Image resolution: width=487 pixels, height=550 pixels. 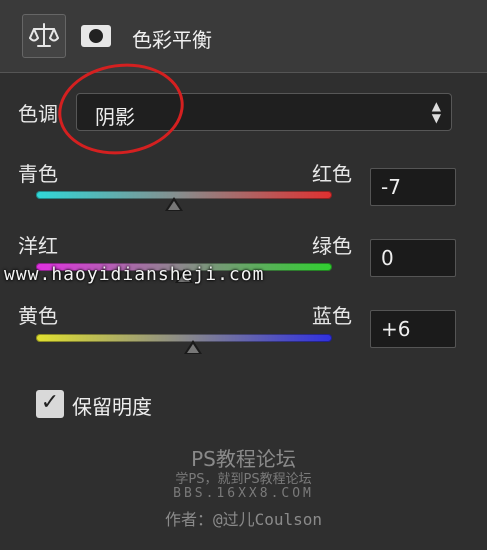 I want to click on watermark-author: 作者：@过儿Coulson, so click(x=243, y=519).